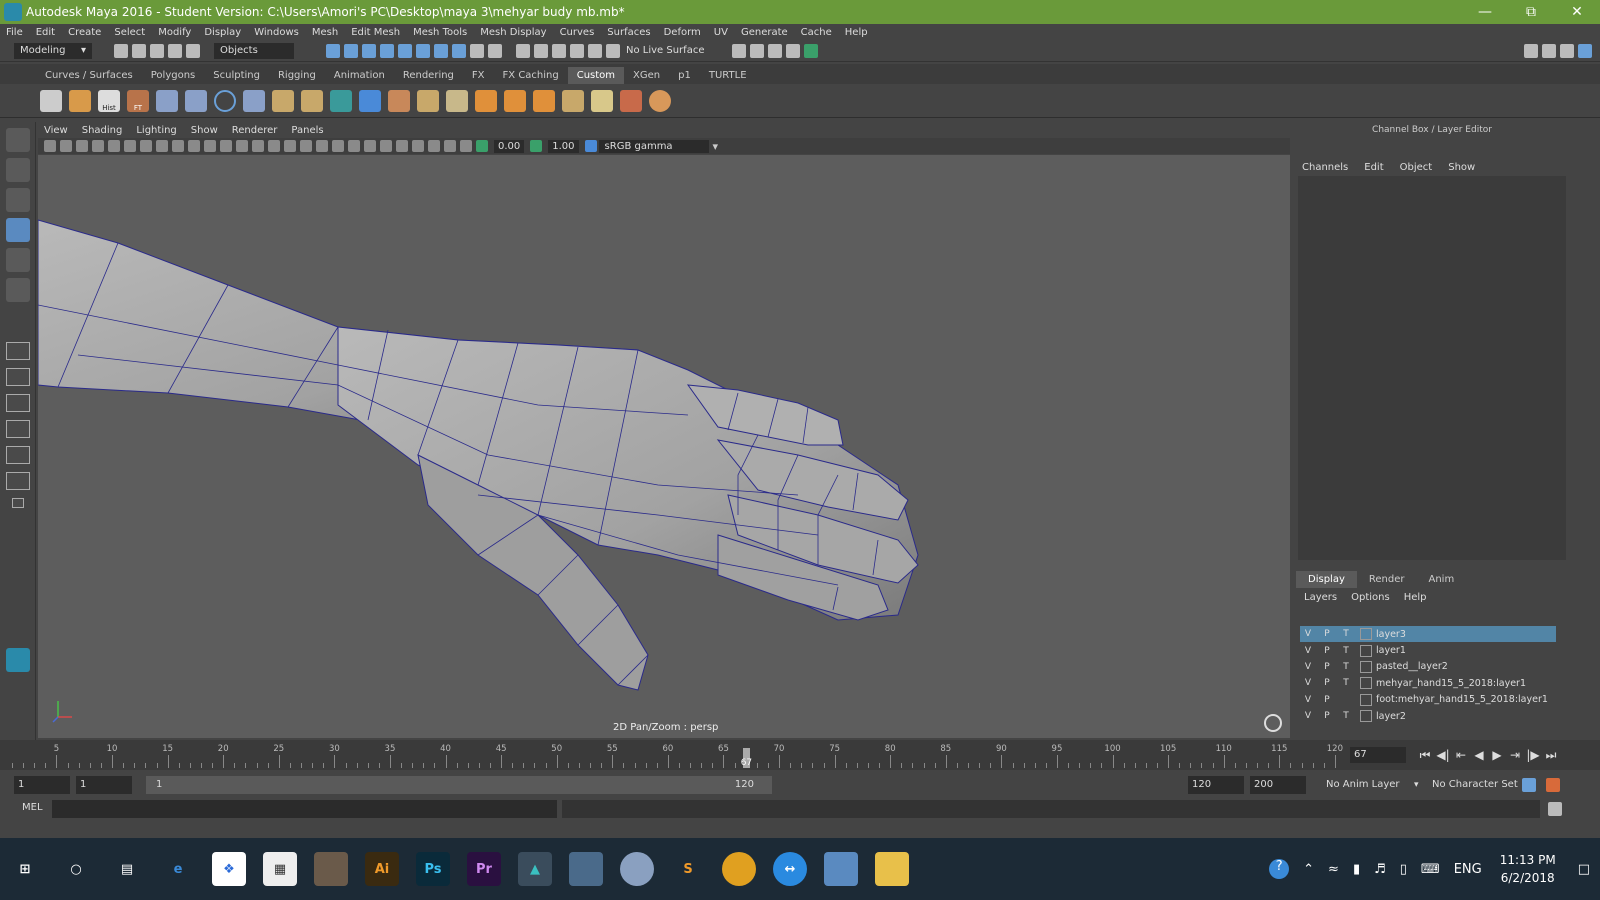 This screenshot has width=1600, height=900. I want to click on tab-rigging: Rigging, so click(297, 75).